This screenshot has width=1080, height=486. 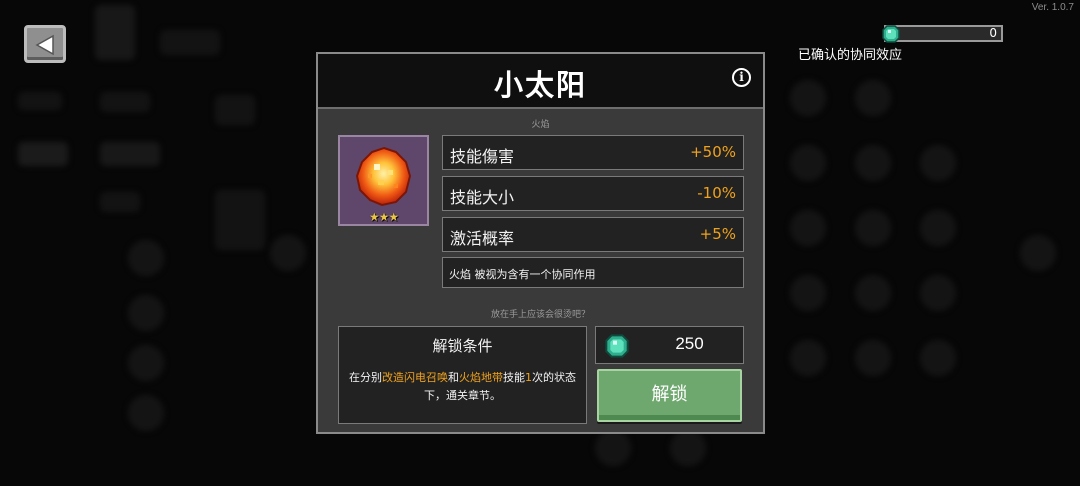 I want to click on back-button, so click(x=45, y=44).